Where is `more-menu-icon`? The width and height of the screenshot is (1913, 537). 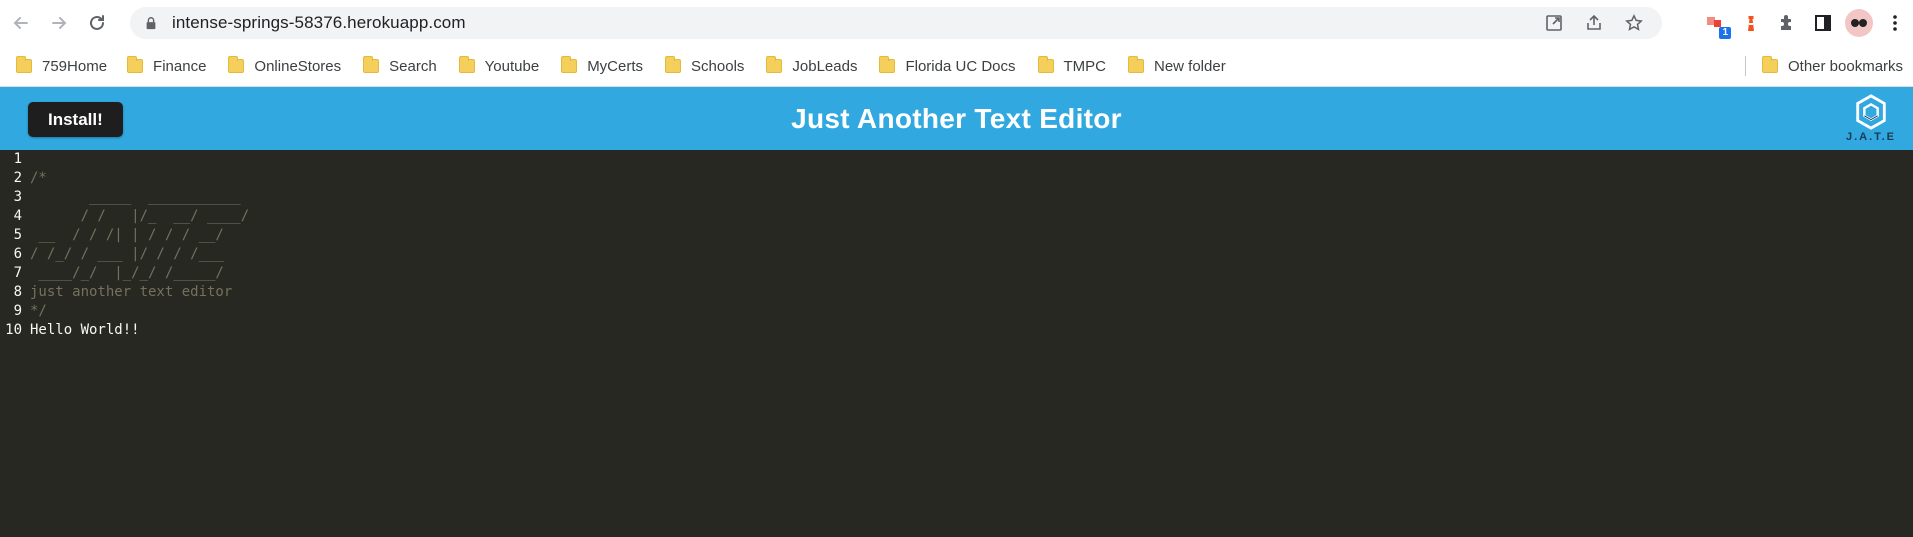 more-menu-icon is located at coordinates (1895, 23).